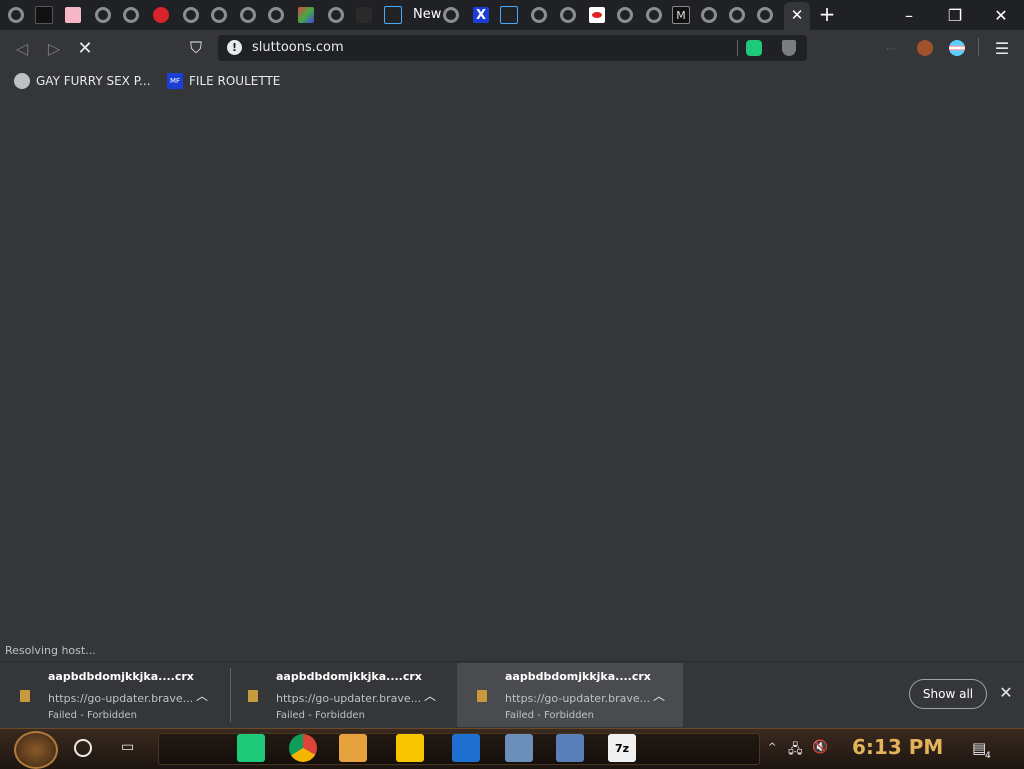 The height and width of the screenshot is (769, 1024). What do you see at coordinates (175, 81) in the screenshot?
I see `mft-icon: MF` at bounding box center [175, 81].